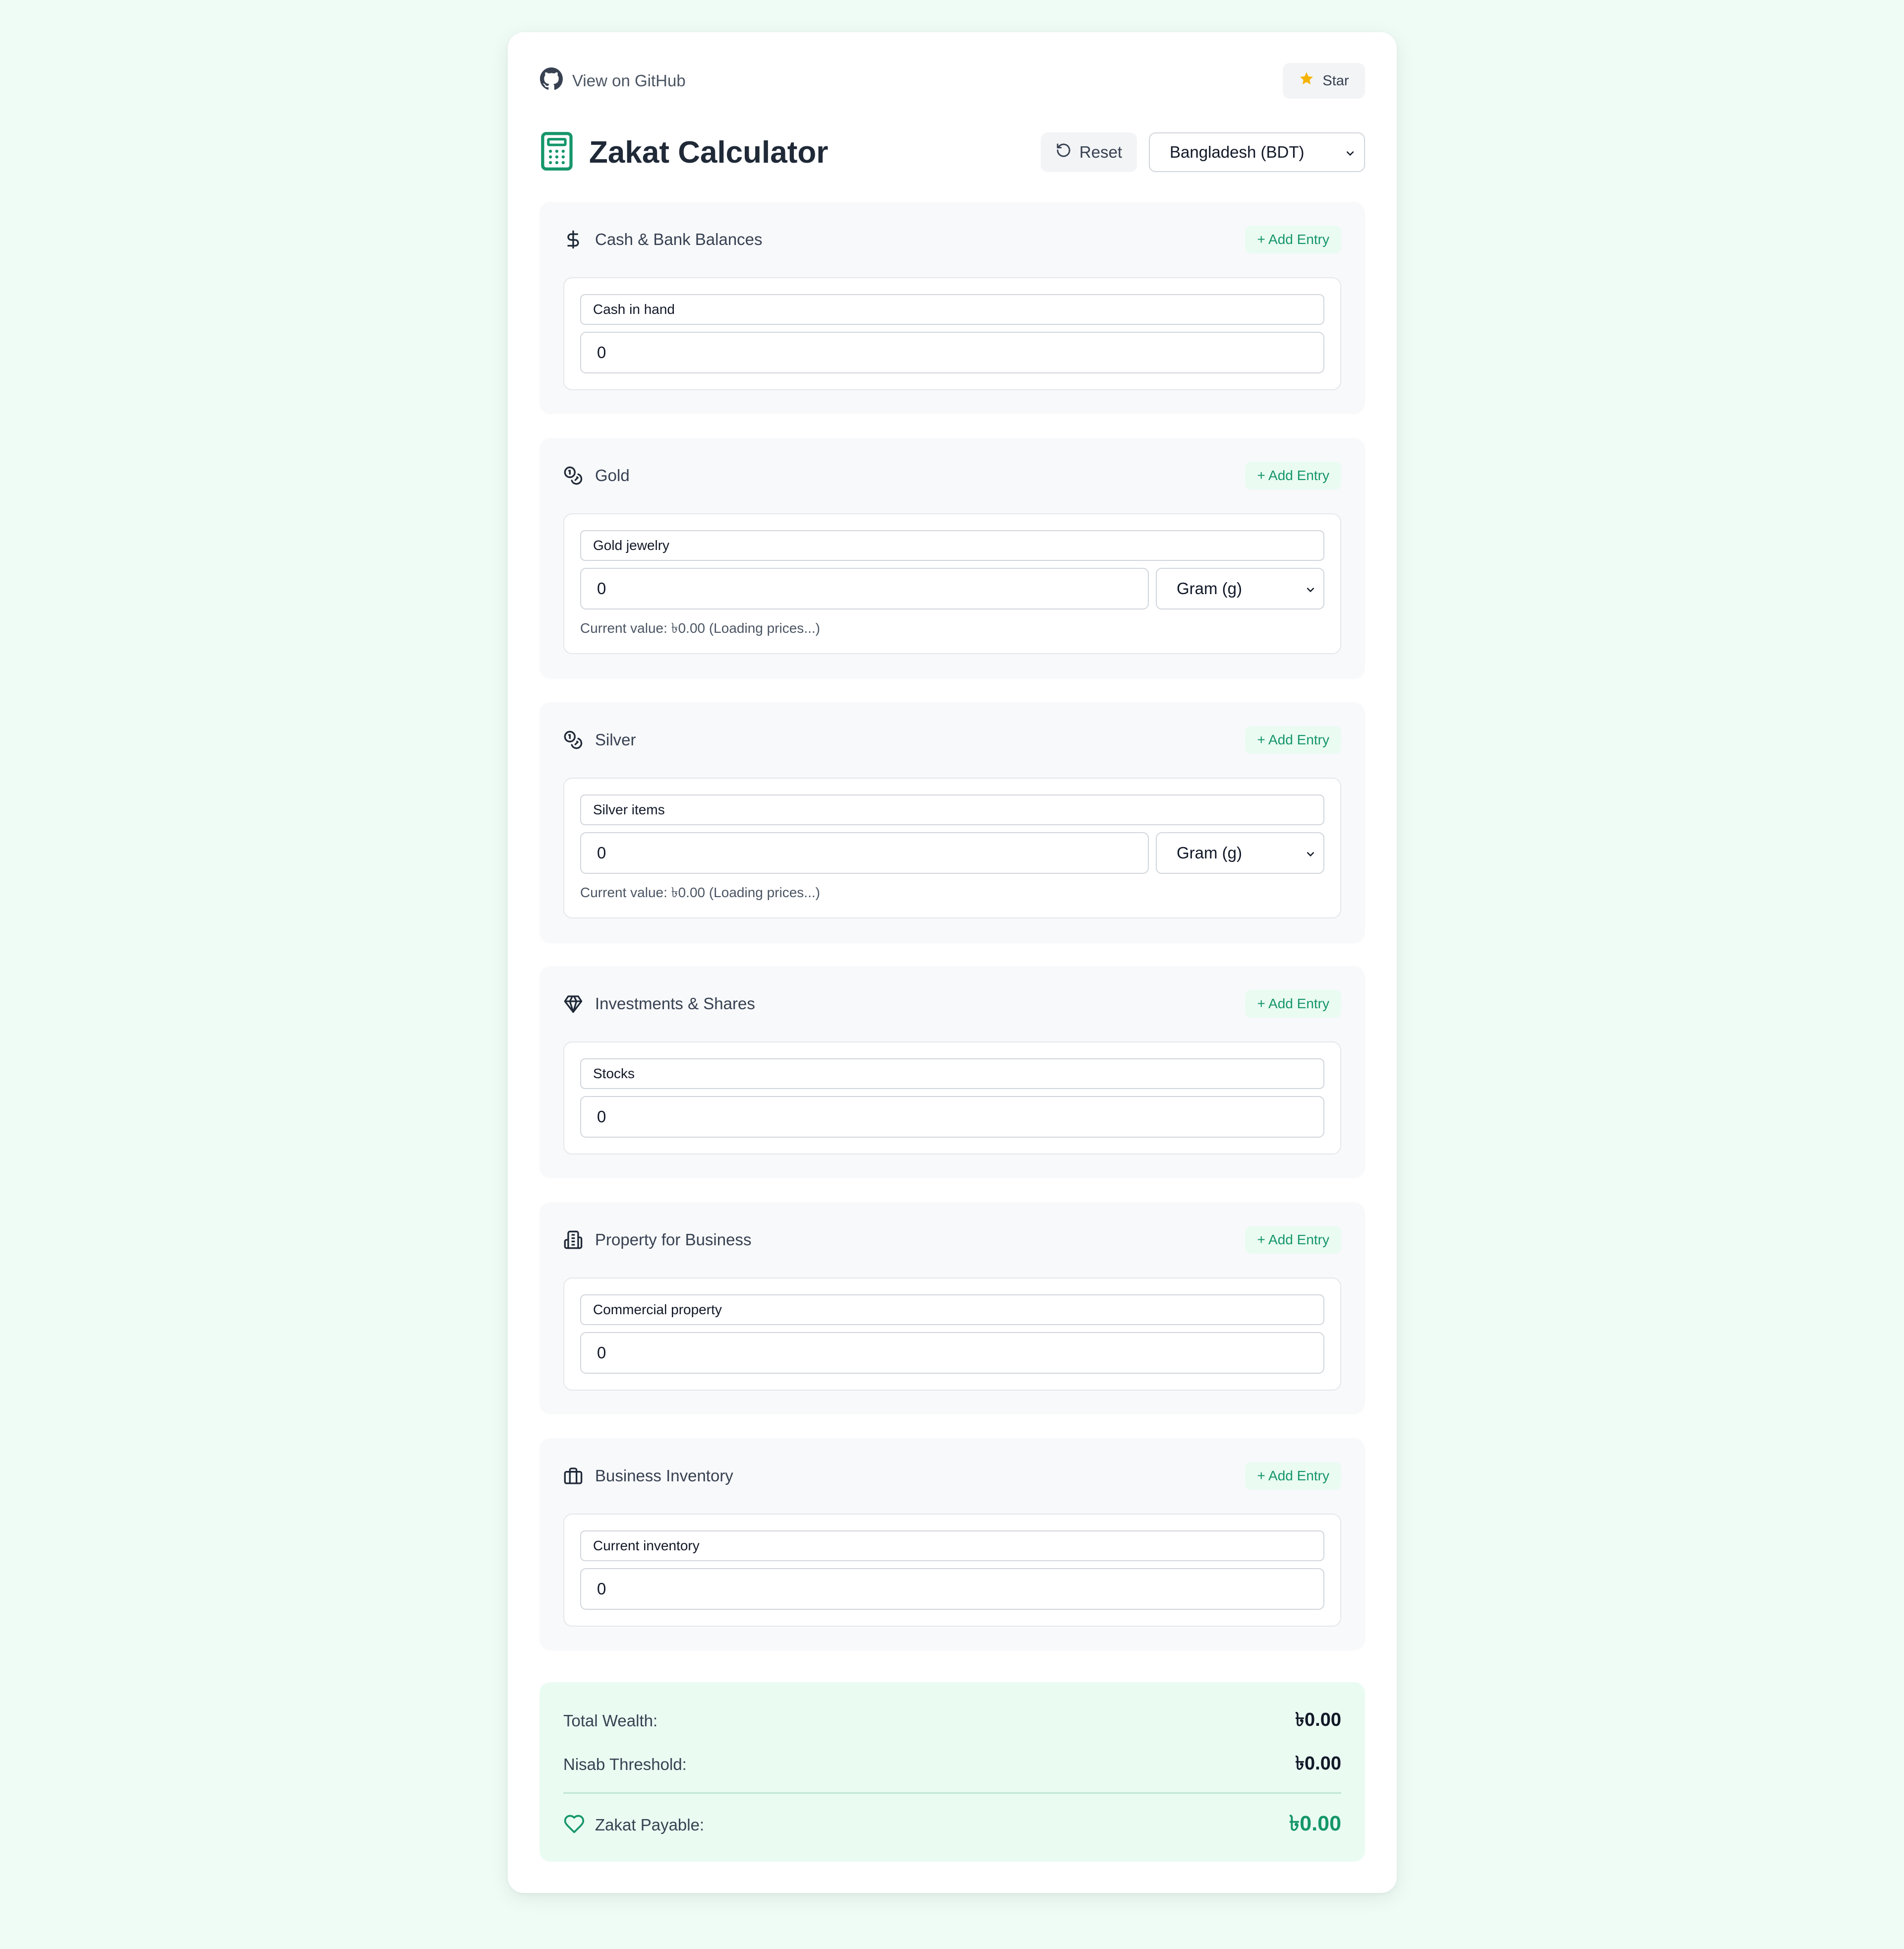 The height and width of the screenshot is (1949, 1904). Describe the element at coordinates (573, 1476) in the screenshot. I see `briefcase-icon` at that location.